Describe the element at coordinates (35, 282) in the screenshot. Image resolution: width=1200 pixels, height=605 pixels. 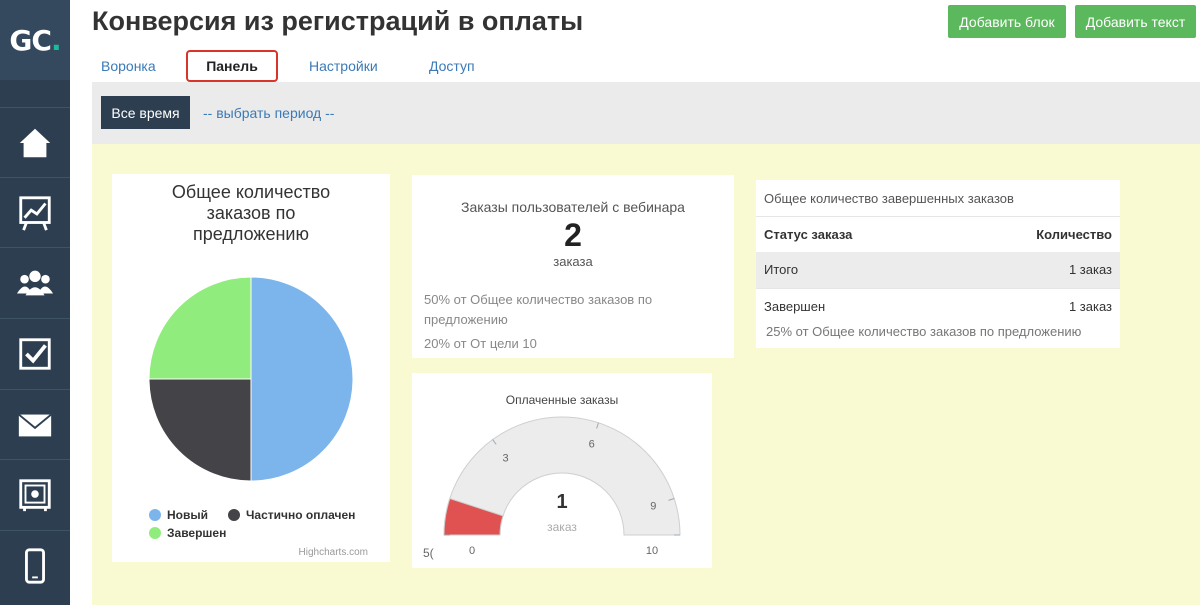
I see `users-icon` at that location.